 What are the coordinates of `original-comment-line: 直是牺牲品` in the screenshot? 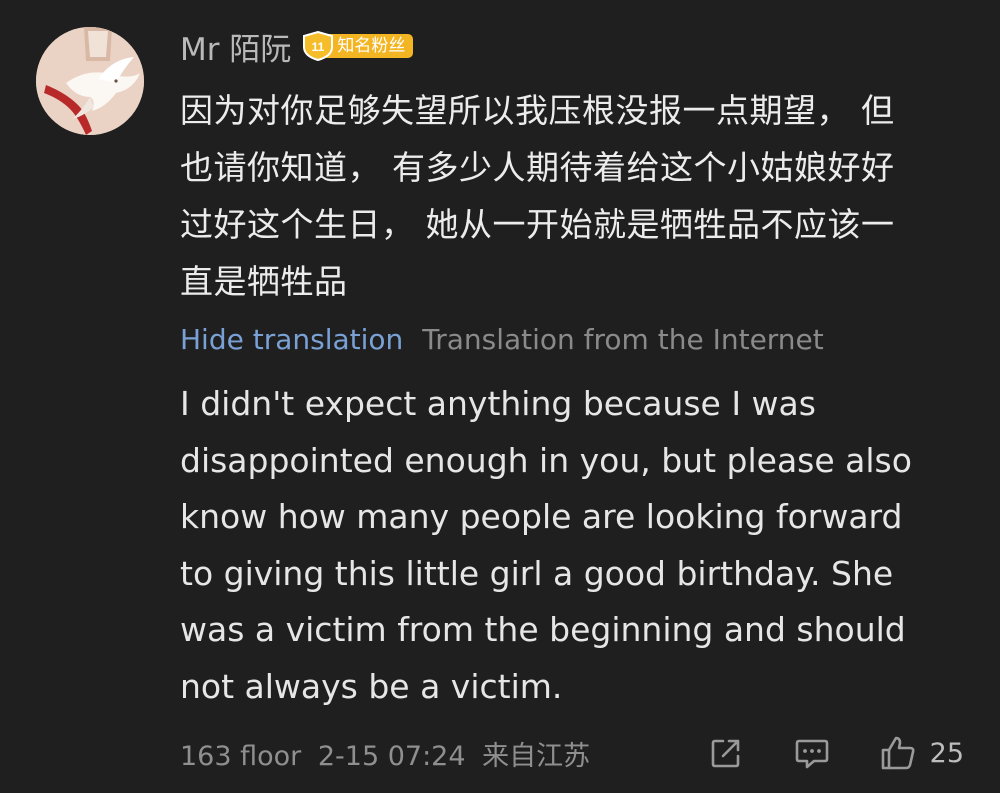 It's located at (264, 281).